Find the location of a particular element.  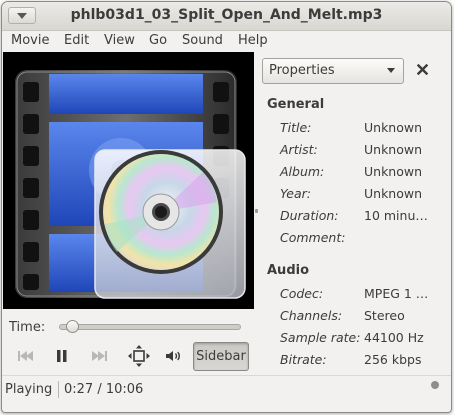

volume-button is located at coordinates (174, 356).